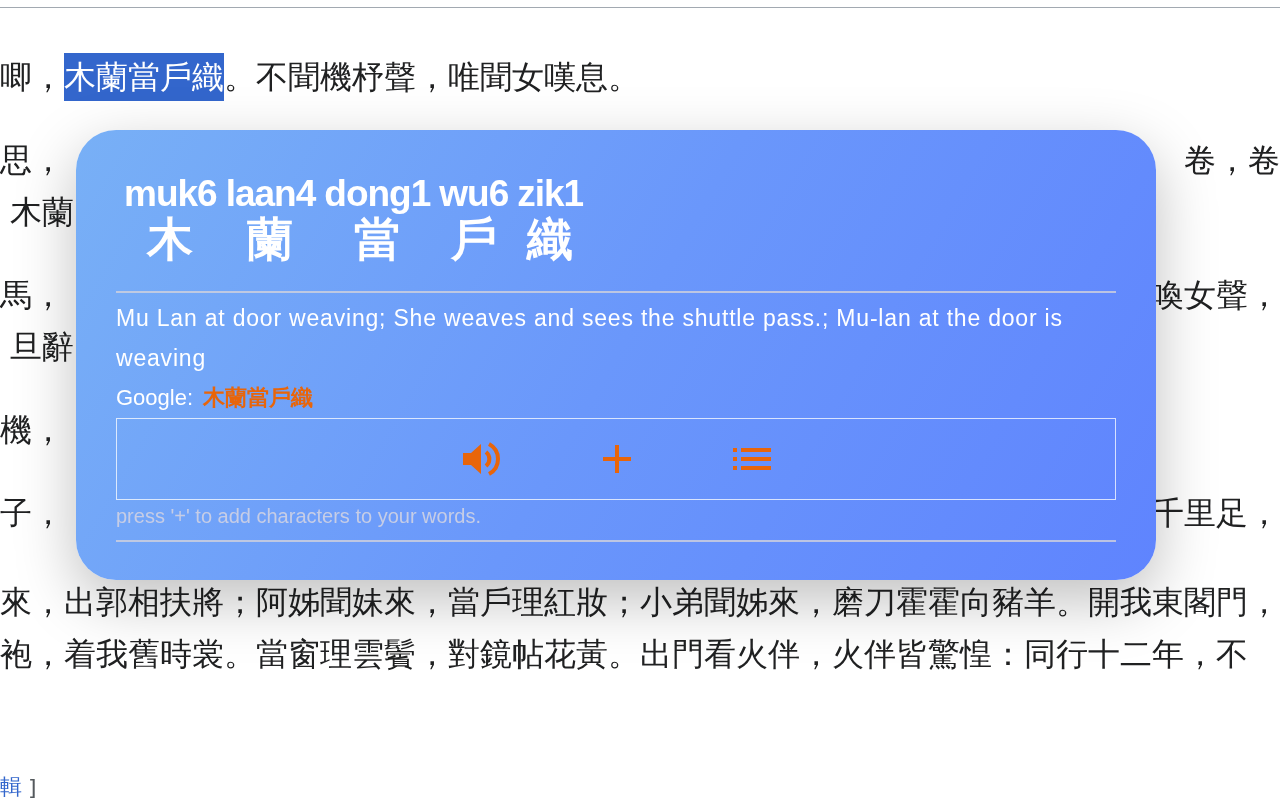 Image resolution: width=1280 pixels, height=800 pixels. I want to click on jyutping-text: zik1, so click(550, 194).